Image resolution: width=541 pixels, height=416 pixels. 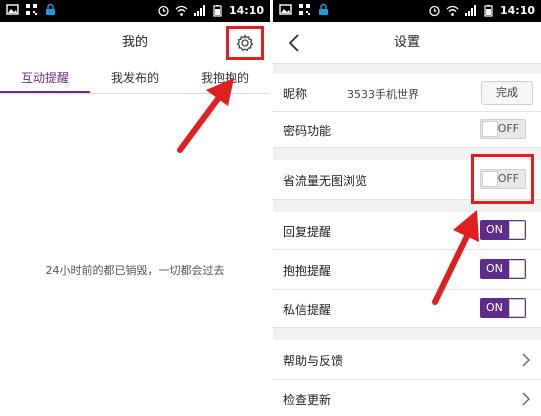 What do you see at coordinates (407, 398) in the screenshot?
I see `check-update-row: 检查更新` at bounding box center [407, 398].